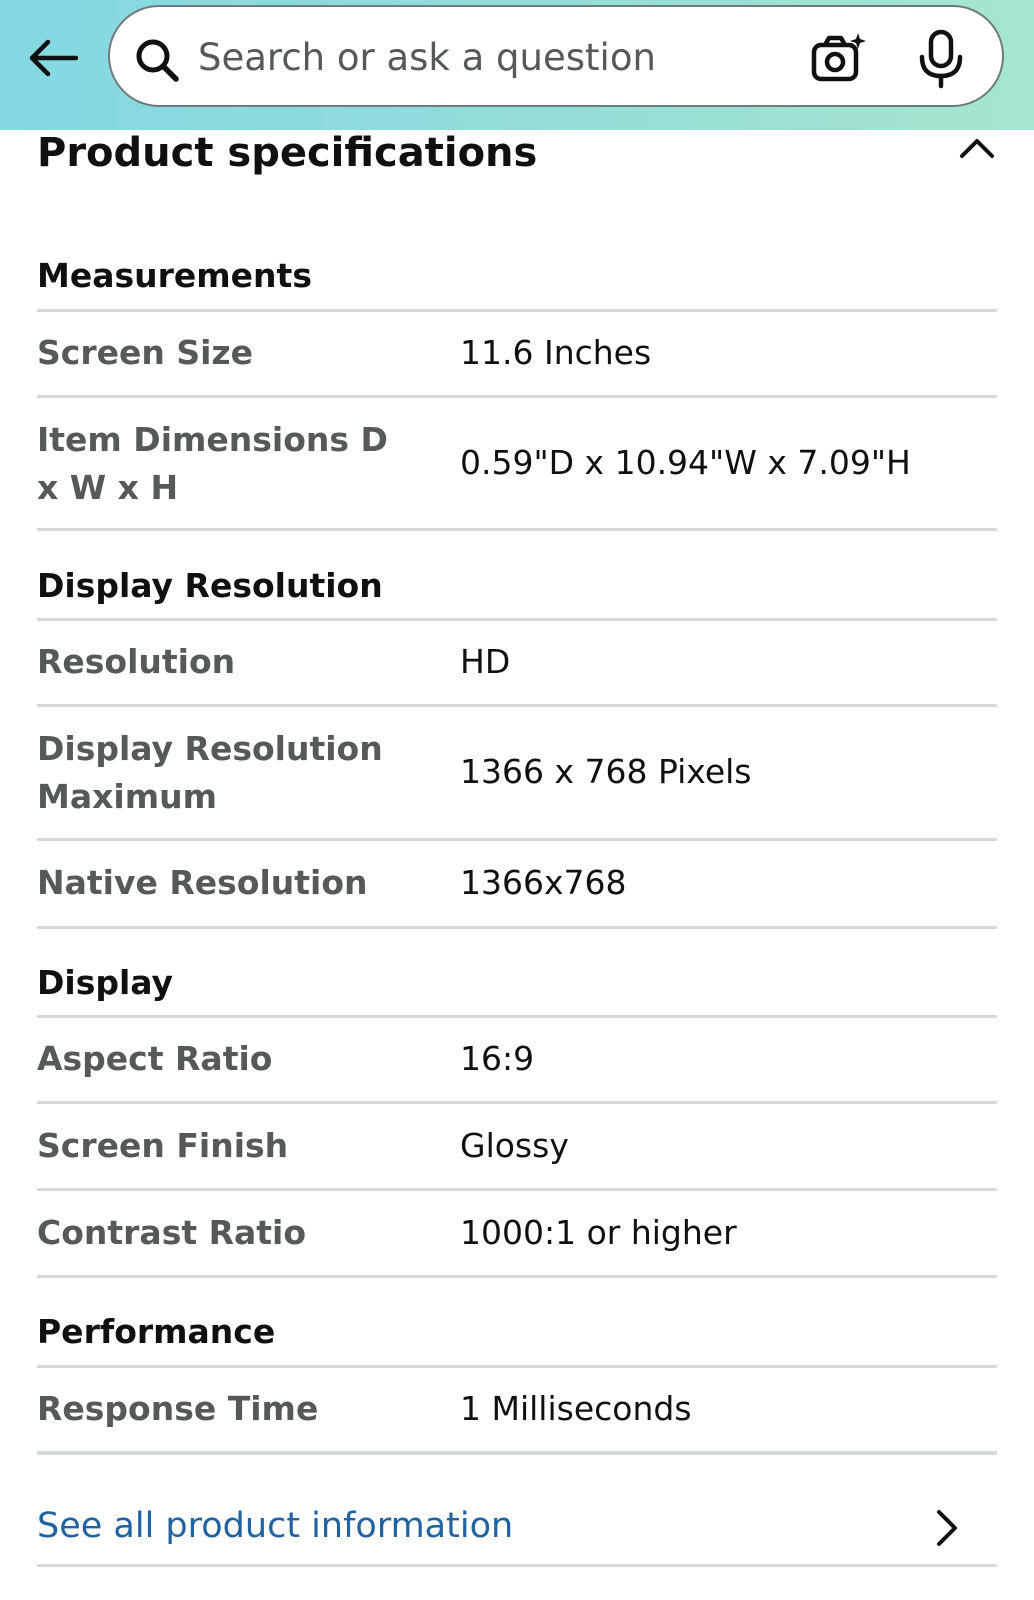 This screenshot has width=1034, height=1600. I want to click on spec-label-display-resolution-maximum: Display Resolution Maximum, so click(210, 772).